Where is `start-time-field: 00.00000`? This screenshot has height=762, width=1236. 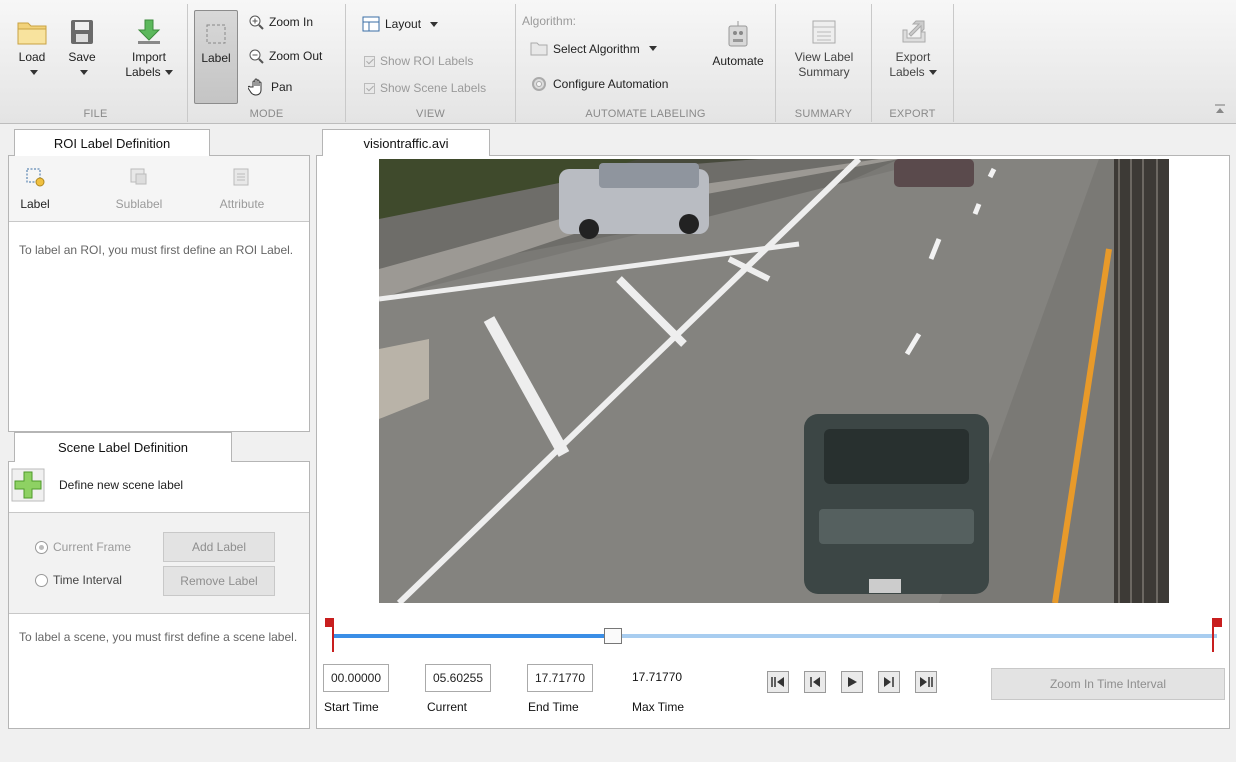 start-time-field: 00.00000 is located at coordinates (356, 678).